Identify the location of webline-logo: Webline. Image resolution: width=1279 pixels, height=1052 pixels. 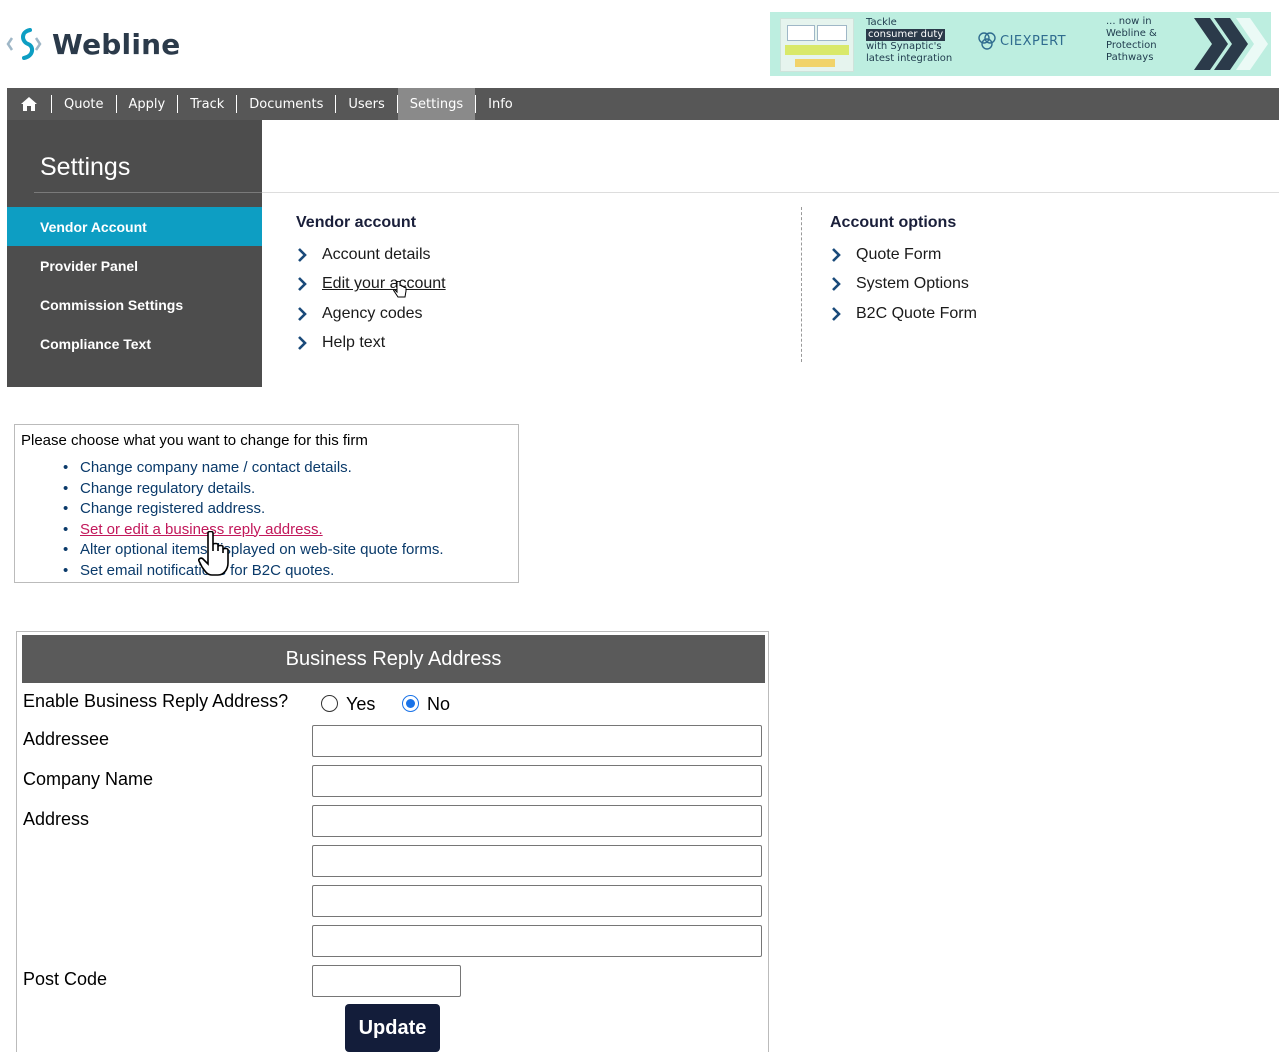
(93, 44).